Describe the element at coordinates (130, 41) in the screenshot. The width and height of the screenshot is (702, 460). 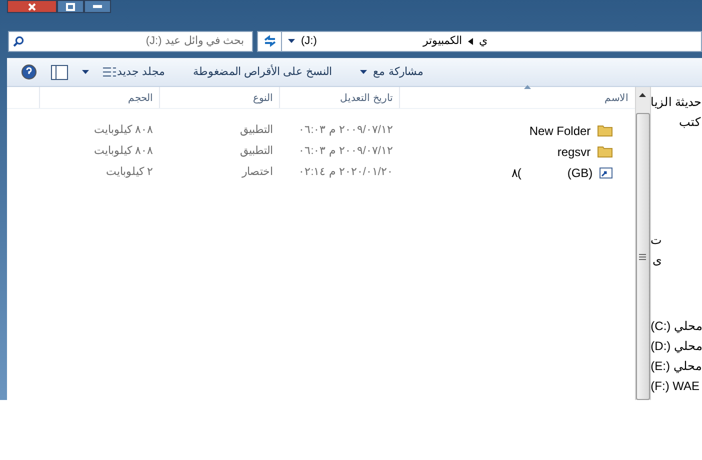
I see `search-field: (J:) بحث في وائل عيد` at that location.